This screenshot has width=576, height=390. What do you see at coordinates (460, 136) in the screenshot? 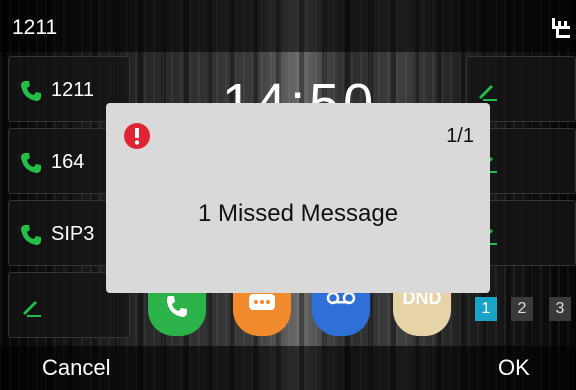
I see `message-counter: 1/1` at bounding box center [460, 136].